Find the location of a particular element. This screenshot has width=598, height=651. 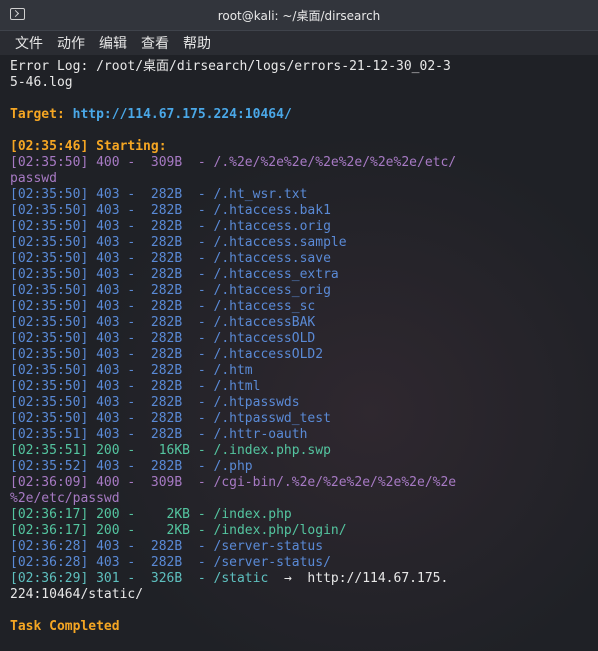

scan-result-line: [02:35:50] 403 - 282B - /.htaccess_orig is located at coordinates (170, 290).